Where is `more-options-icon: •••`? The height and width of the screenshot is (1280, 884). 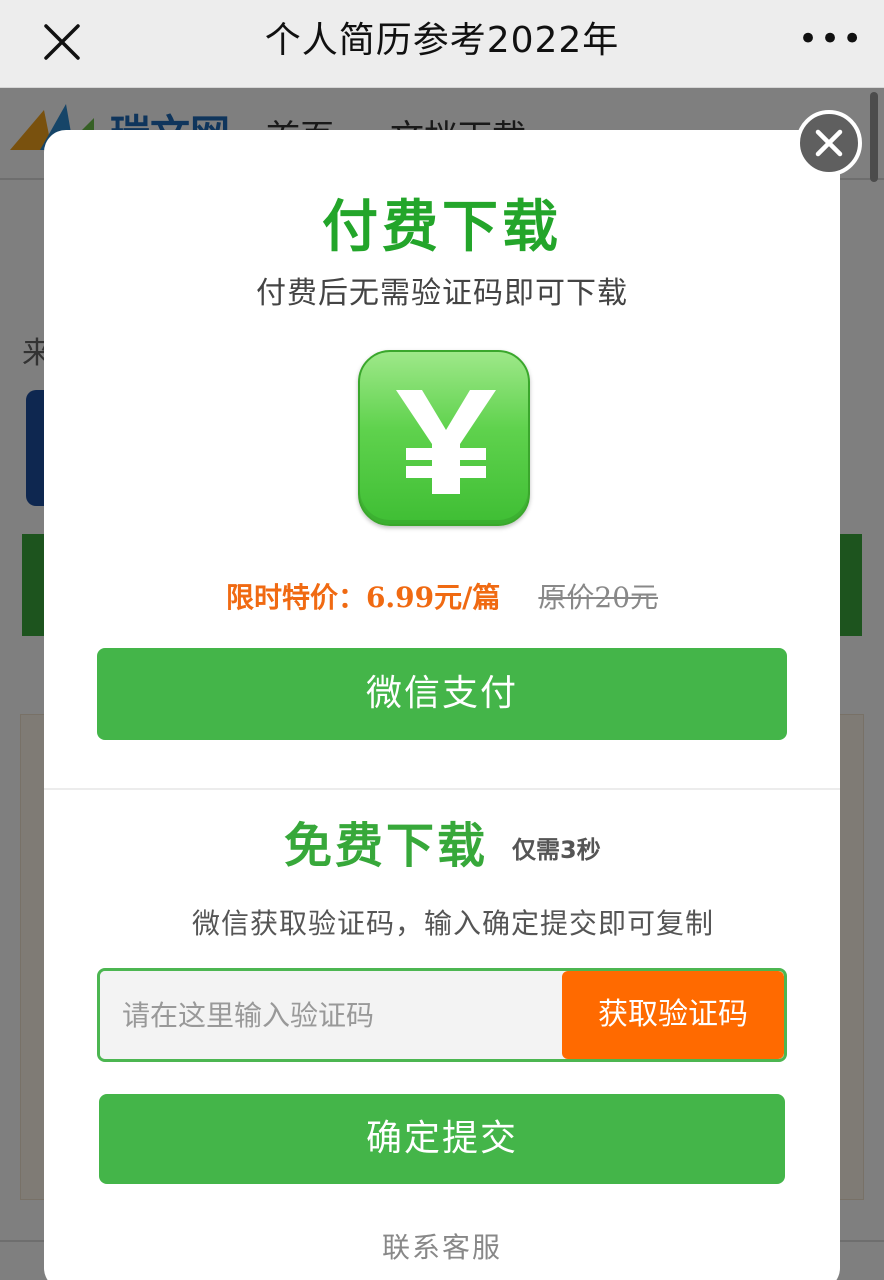 more-options-icon: ••• is located at coordinates (830, 41).